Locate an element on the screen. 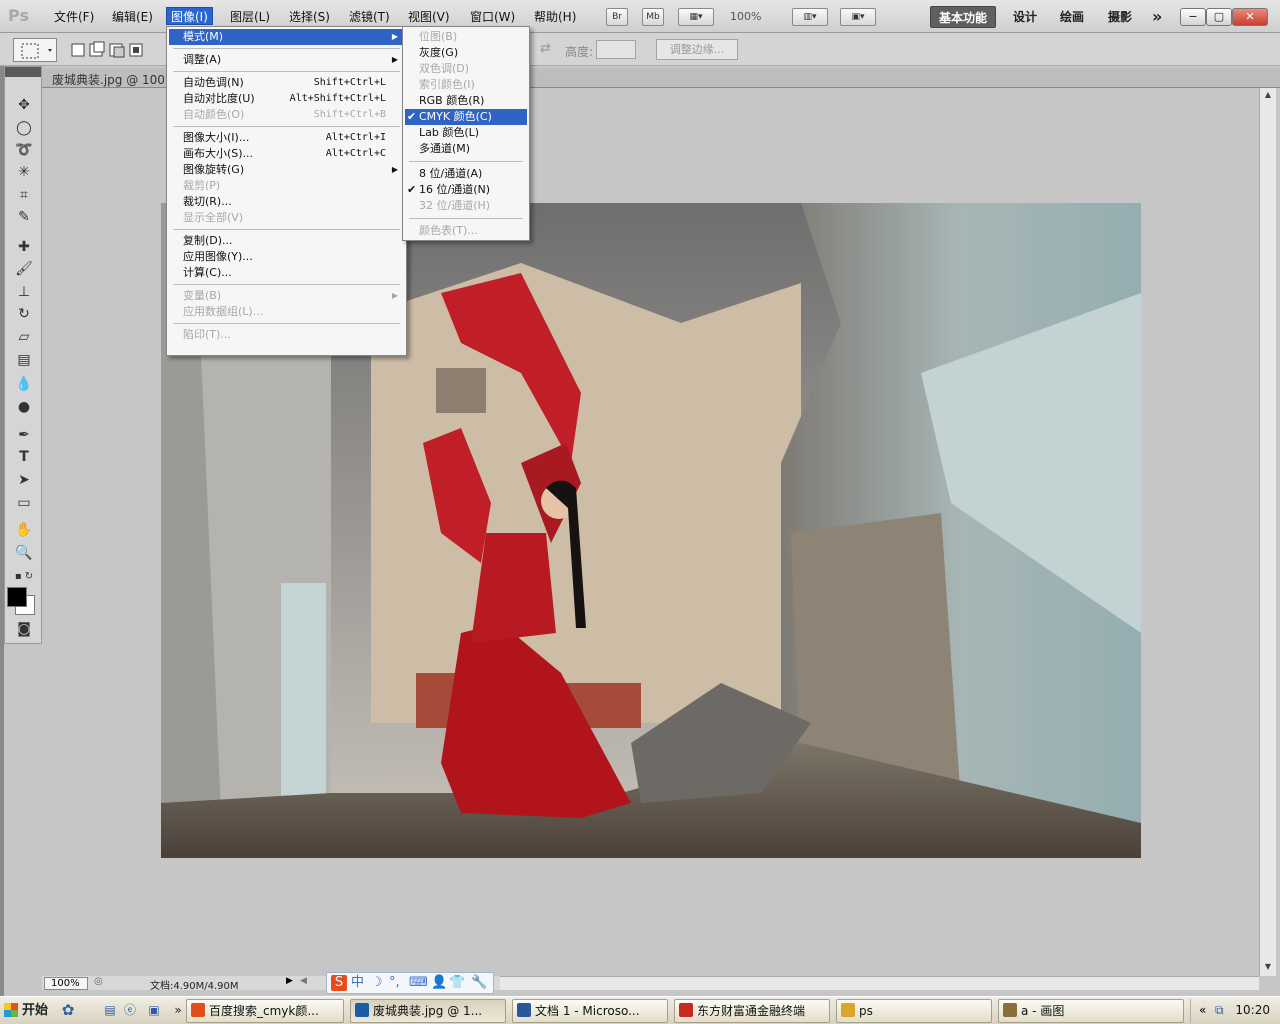 Image resolution: width=1280 pixels, height=1024 pixels. marquee-tool-preset-icon is located at coordinates (35, 50).